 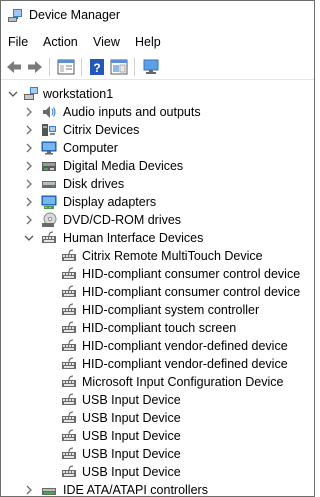 I want to click on menu-bar: File Action View Help, so click(x=157, y=42).